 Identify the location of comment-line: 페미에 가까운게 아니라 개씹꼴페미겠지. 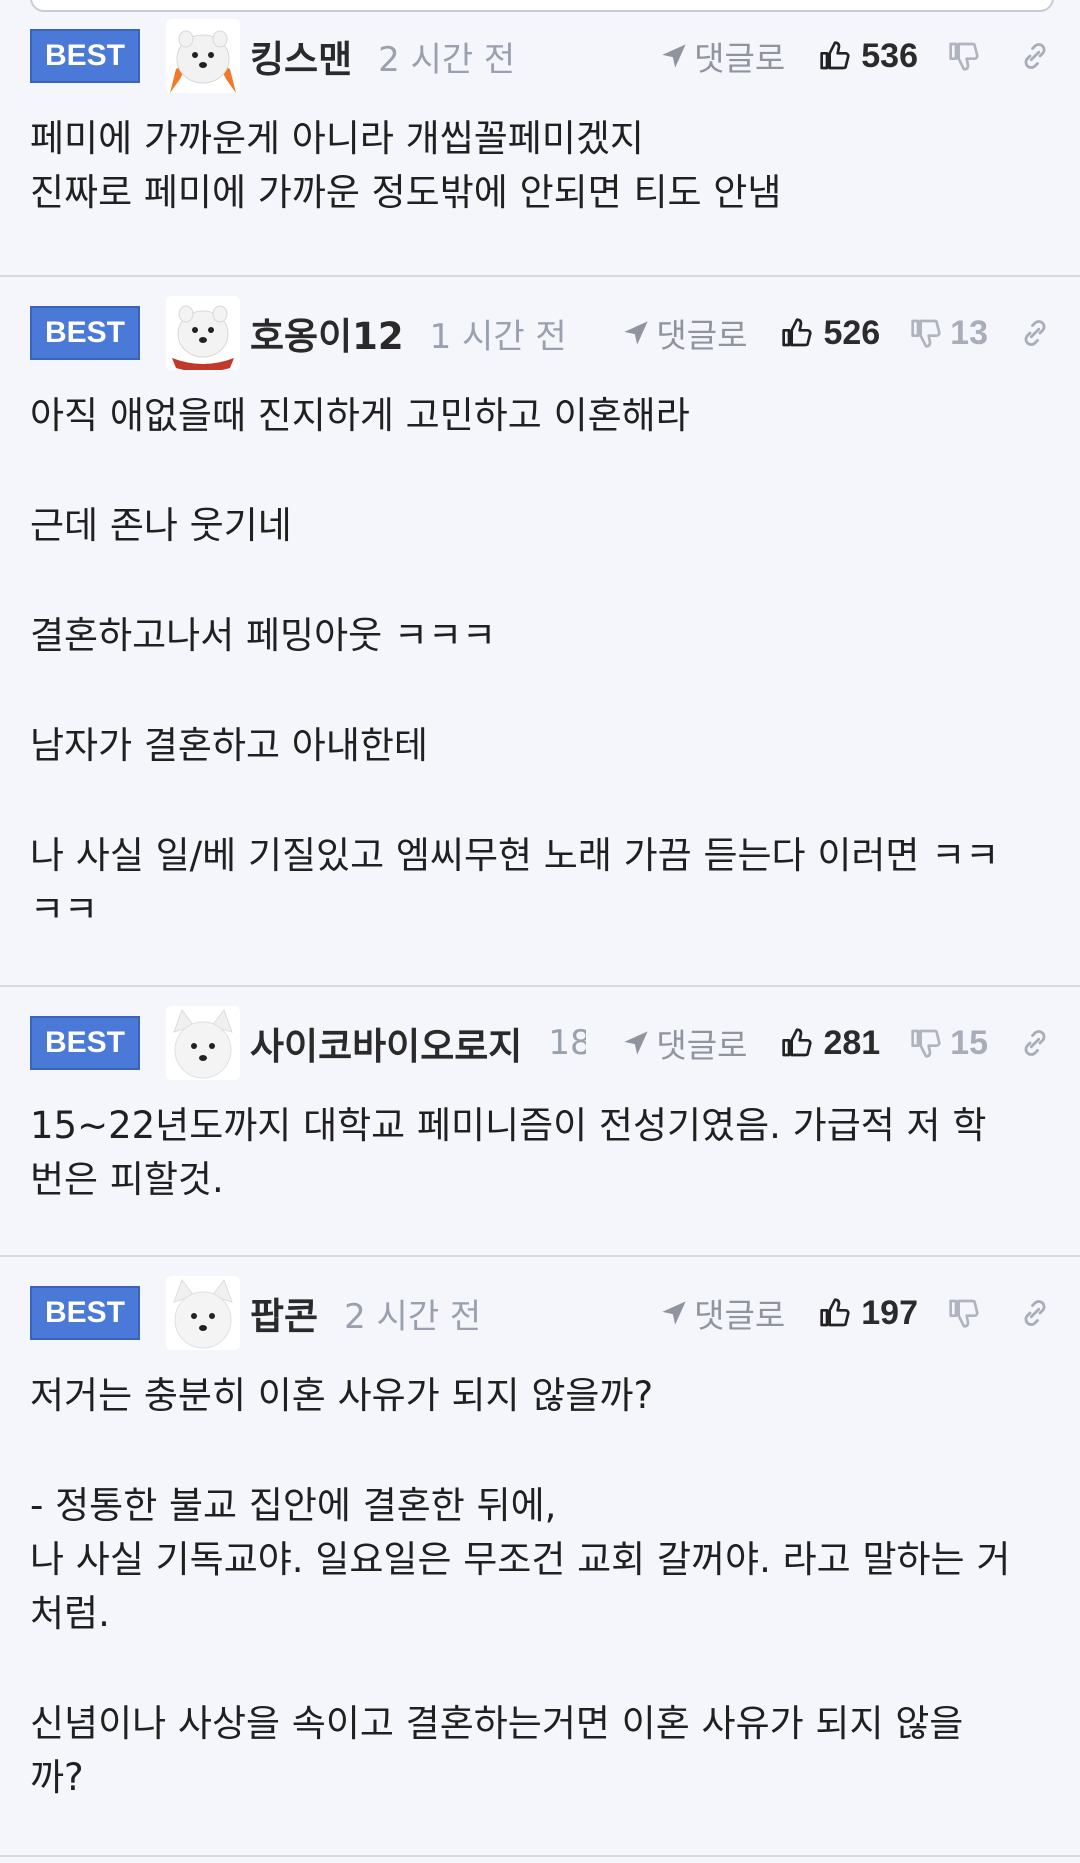
(337, 138).